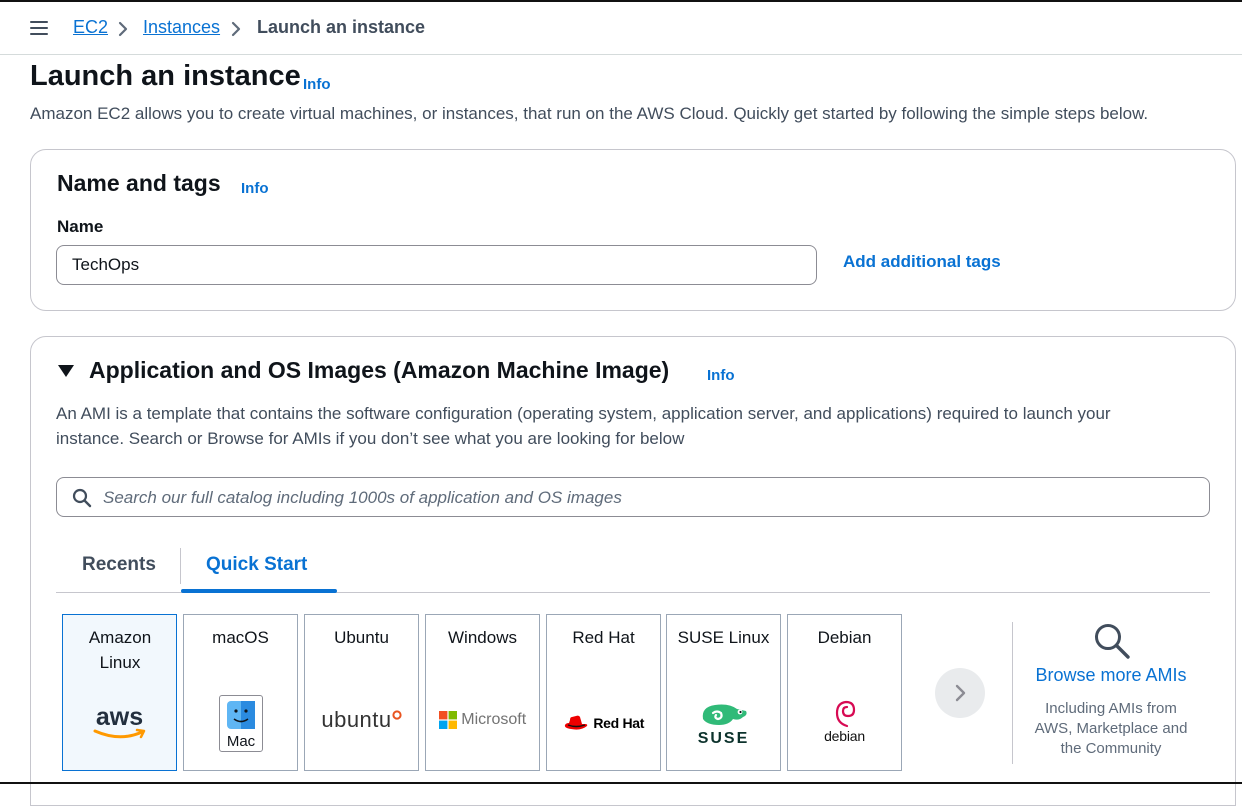 The width and height of the screenshot is (1242, 806). I want to click on suse-logo: SUSE, so click(723, 724).